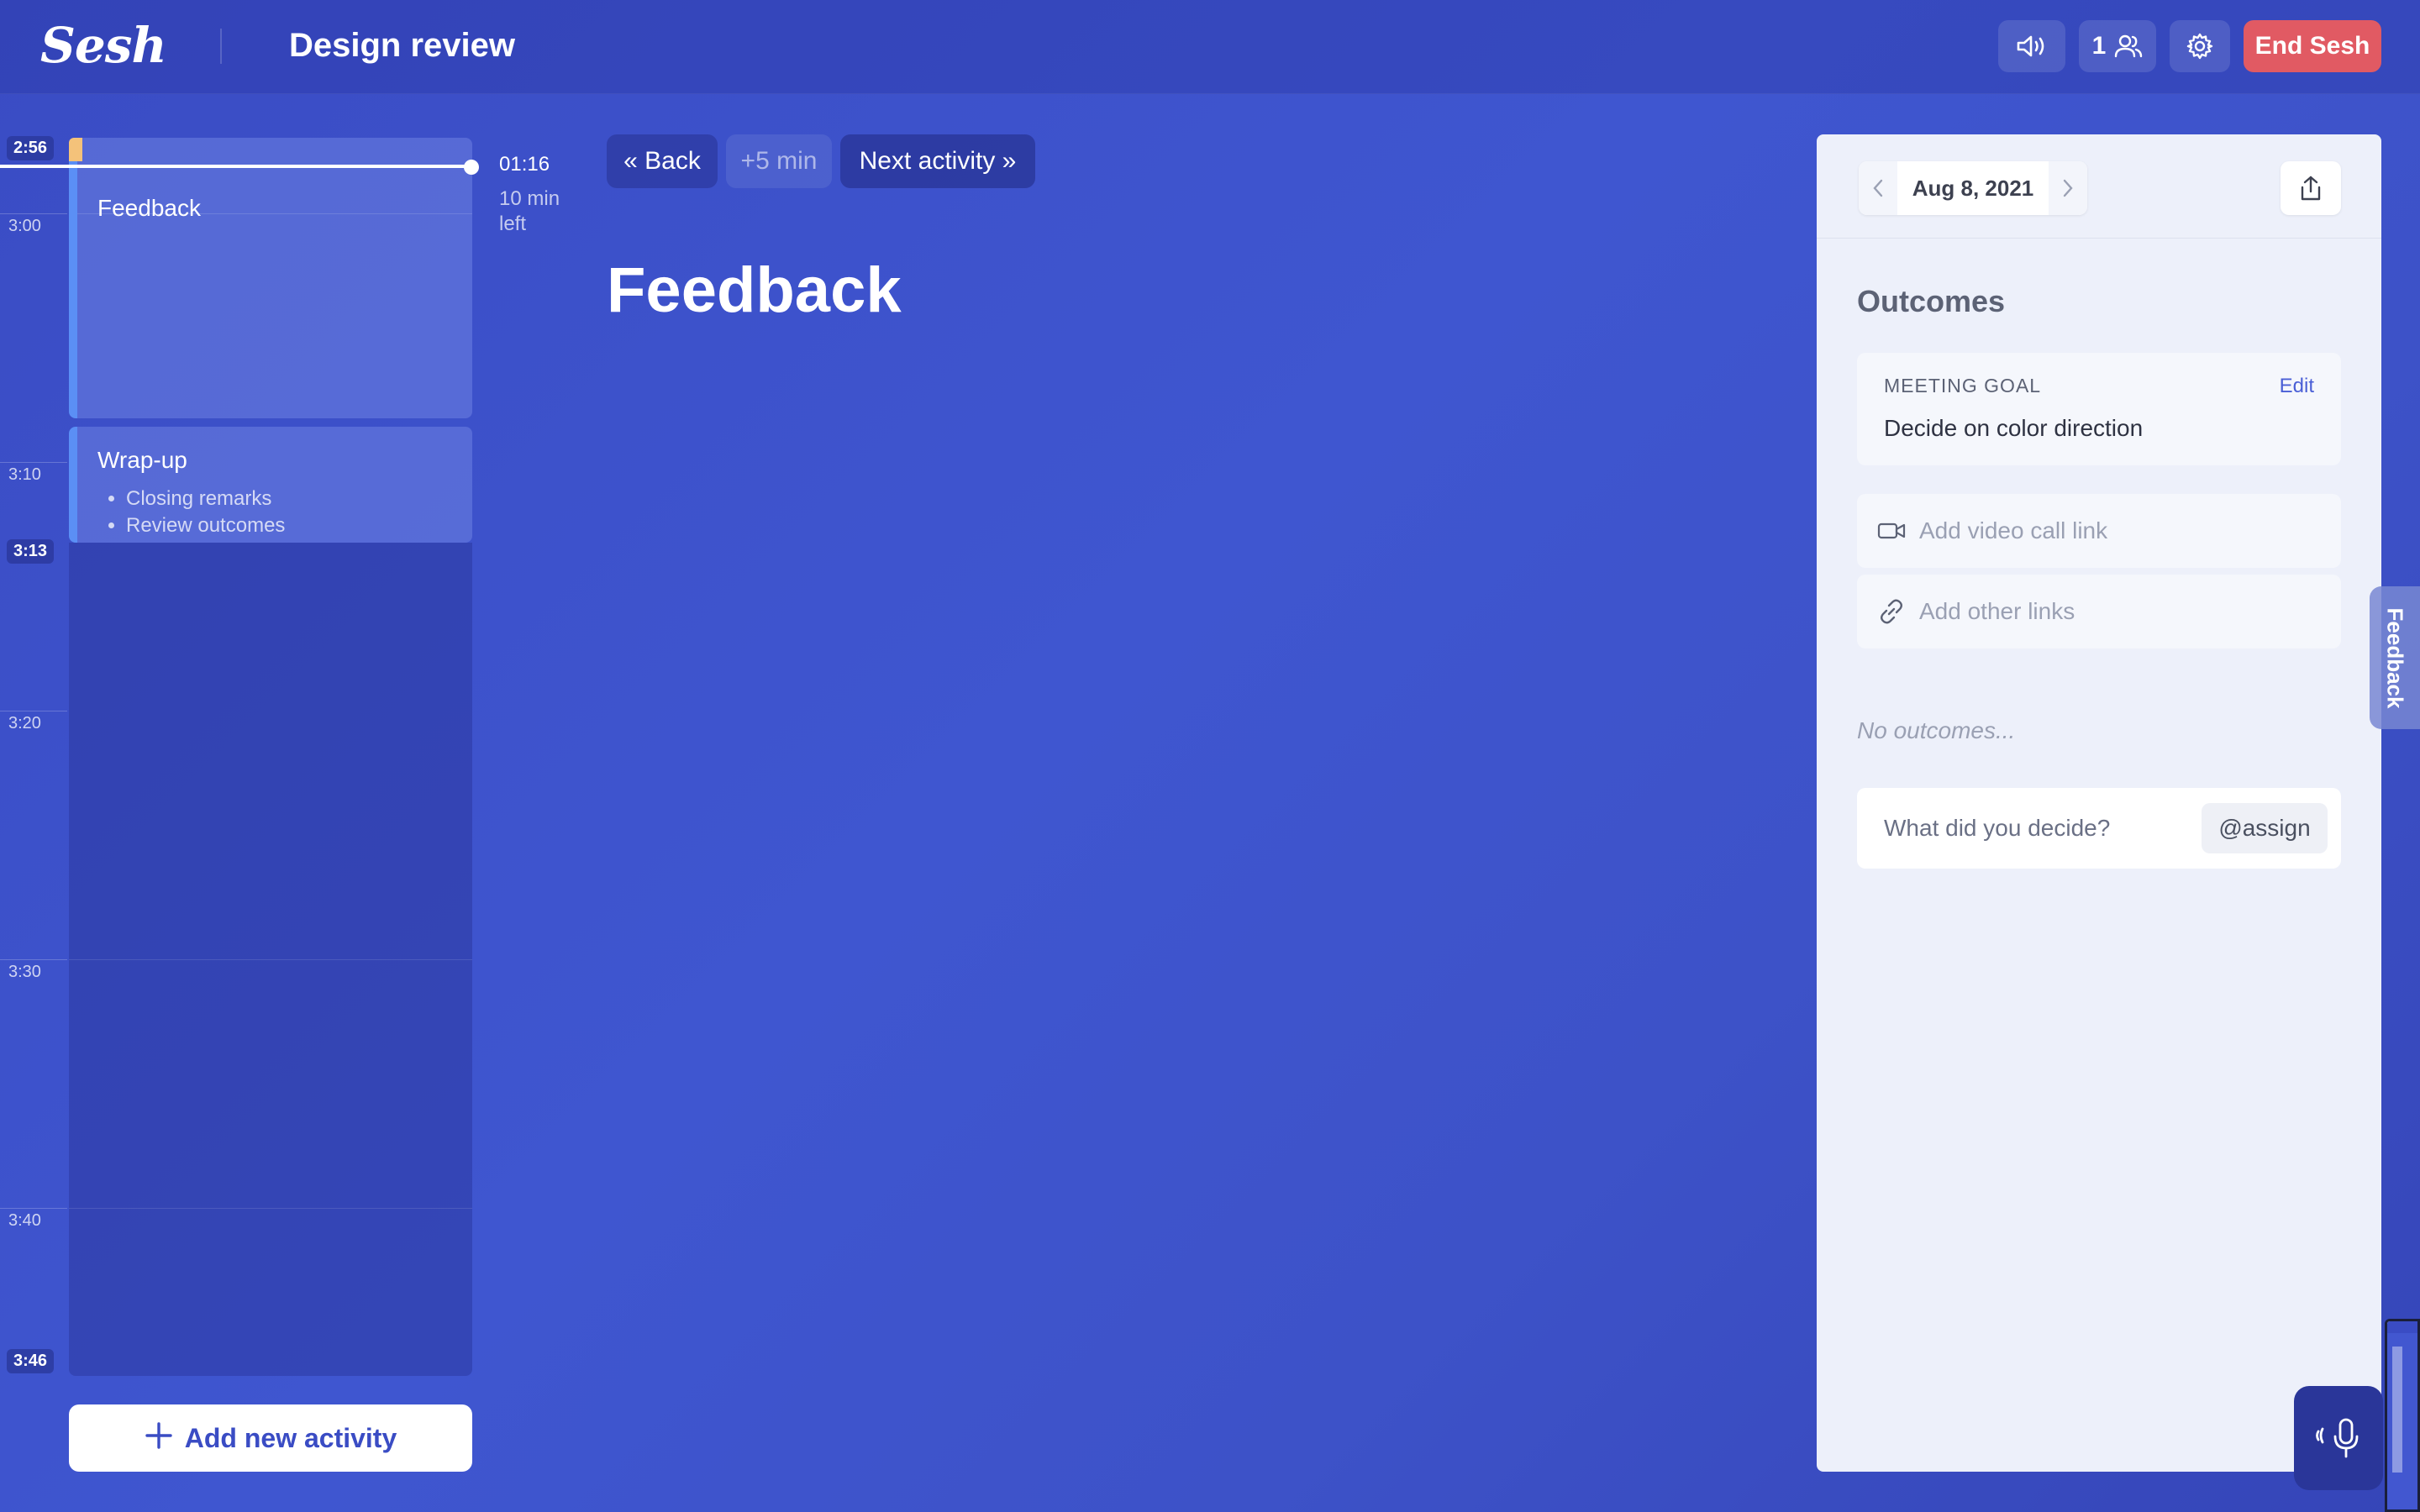 The height and width of the screenshot is (1512, 2420). Describe the element at coordinates (1210, 47) in the screenshot. I see `top-bar: Sesh Design review 1 End Sesh` at that location.